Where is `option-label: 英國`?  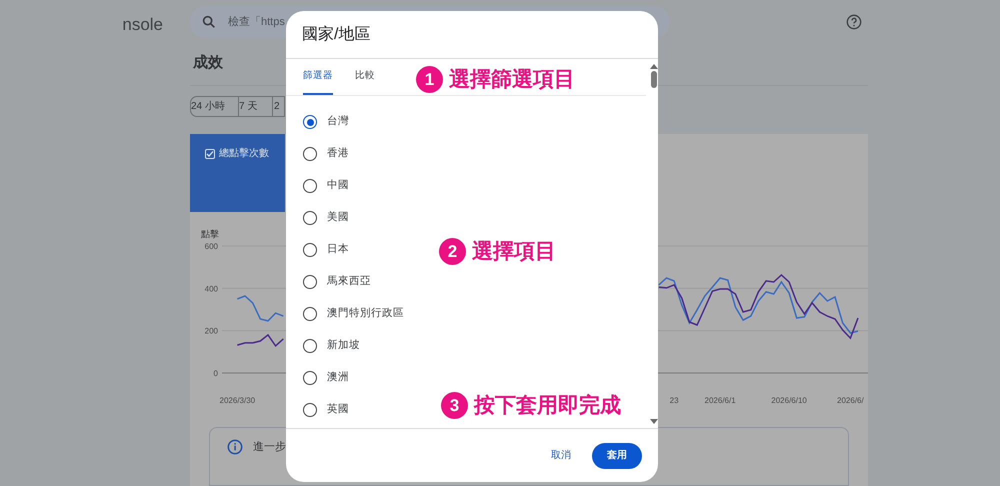
option-label: 英國 is located at coordinates (338, 410).